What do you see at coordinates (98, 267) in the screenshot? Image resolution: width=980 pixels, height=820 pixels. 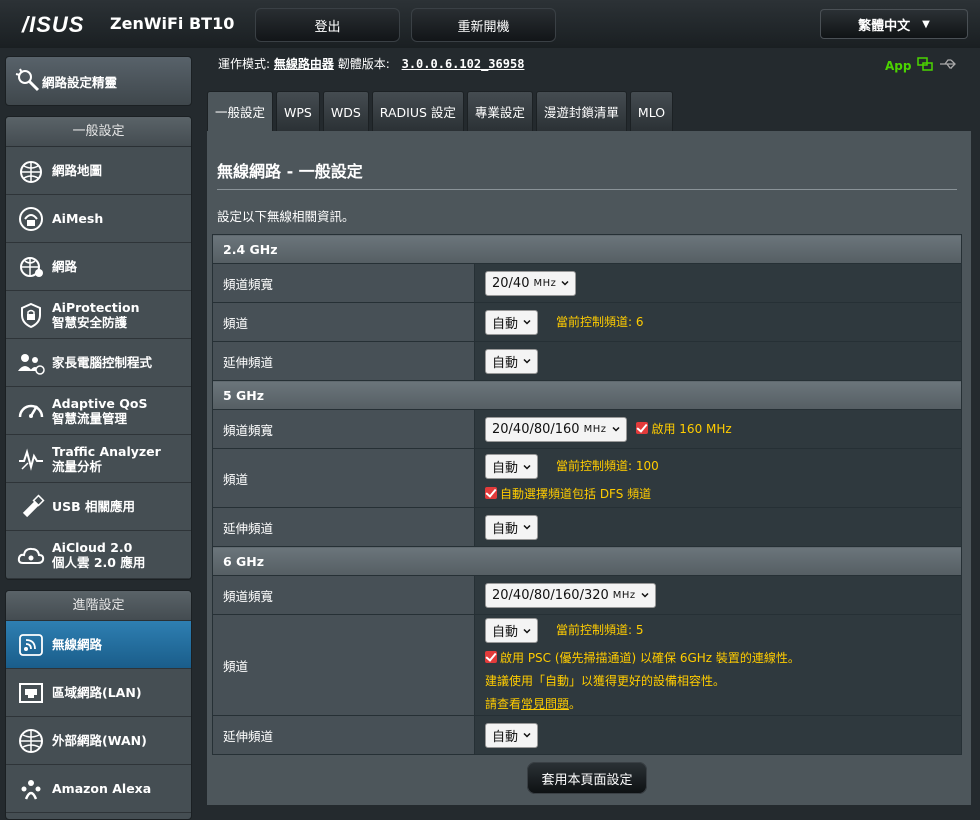 I see `sidebar-item-globe-network: 網路` at bounding box center [98, 267].